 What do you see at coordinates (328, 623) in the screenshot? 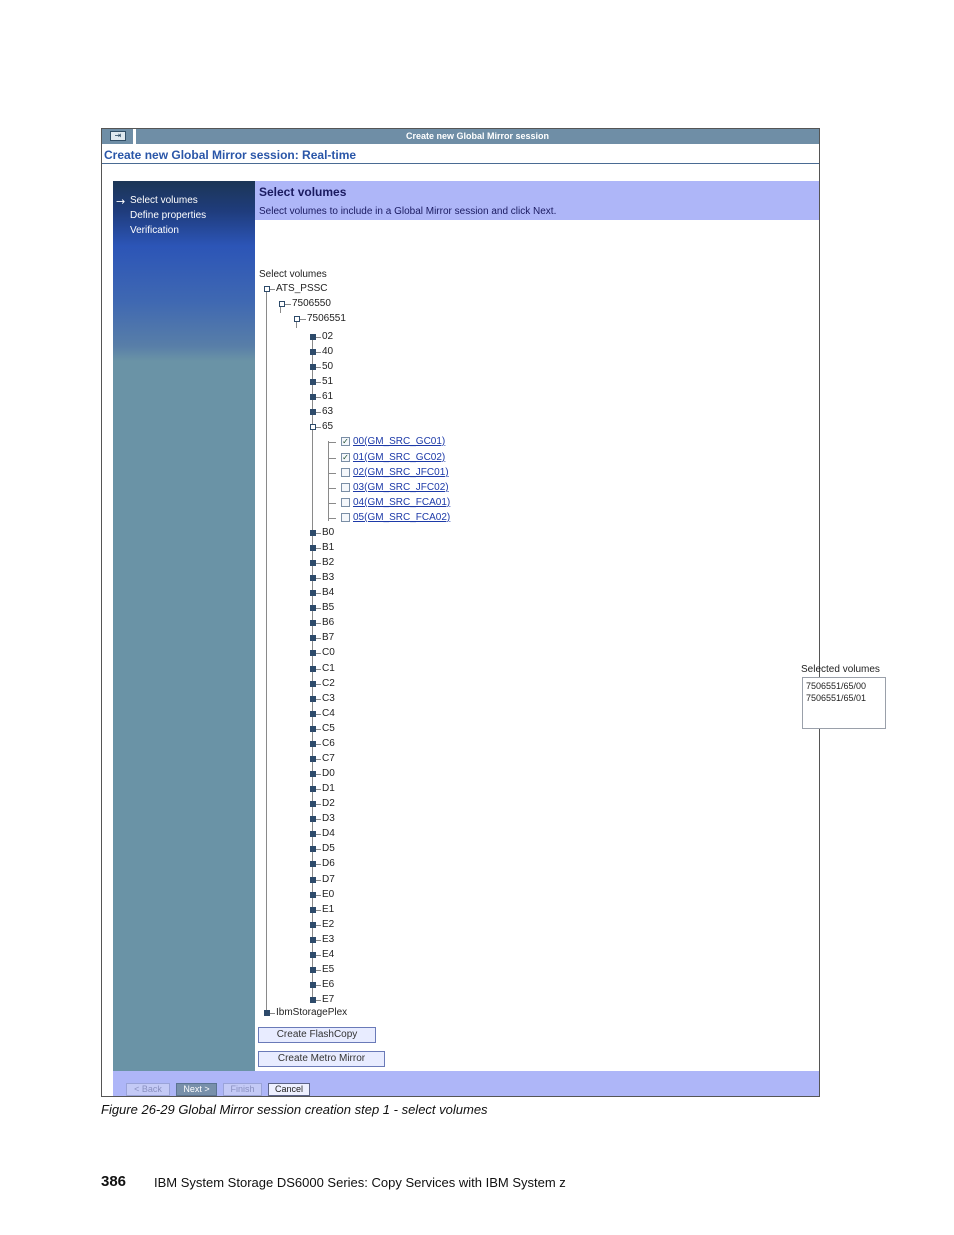
I see `tree-node-lss: B6` at bounding box center [328, 623].